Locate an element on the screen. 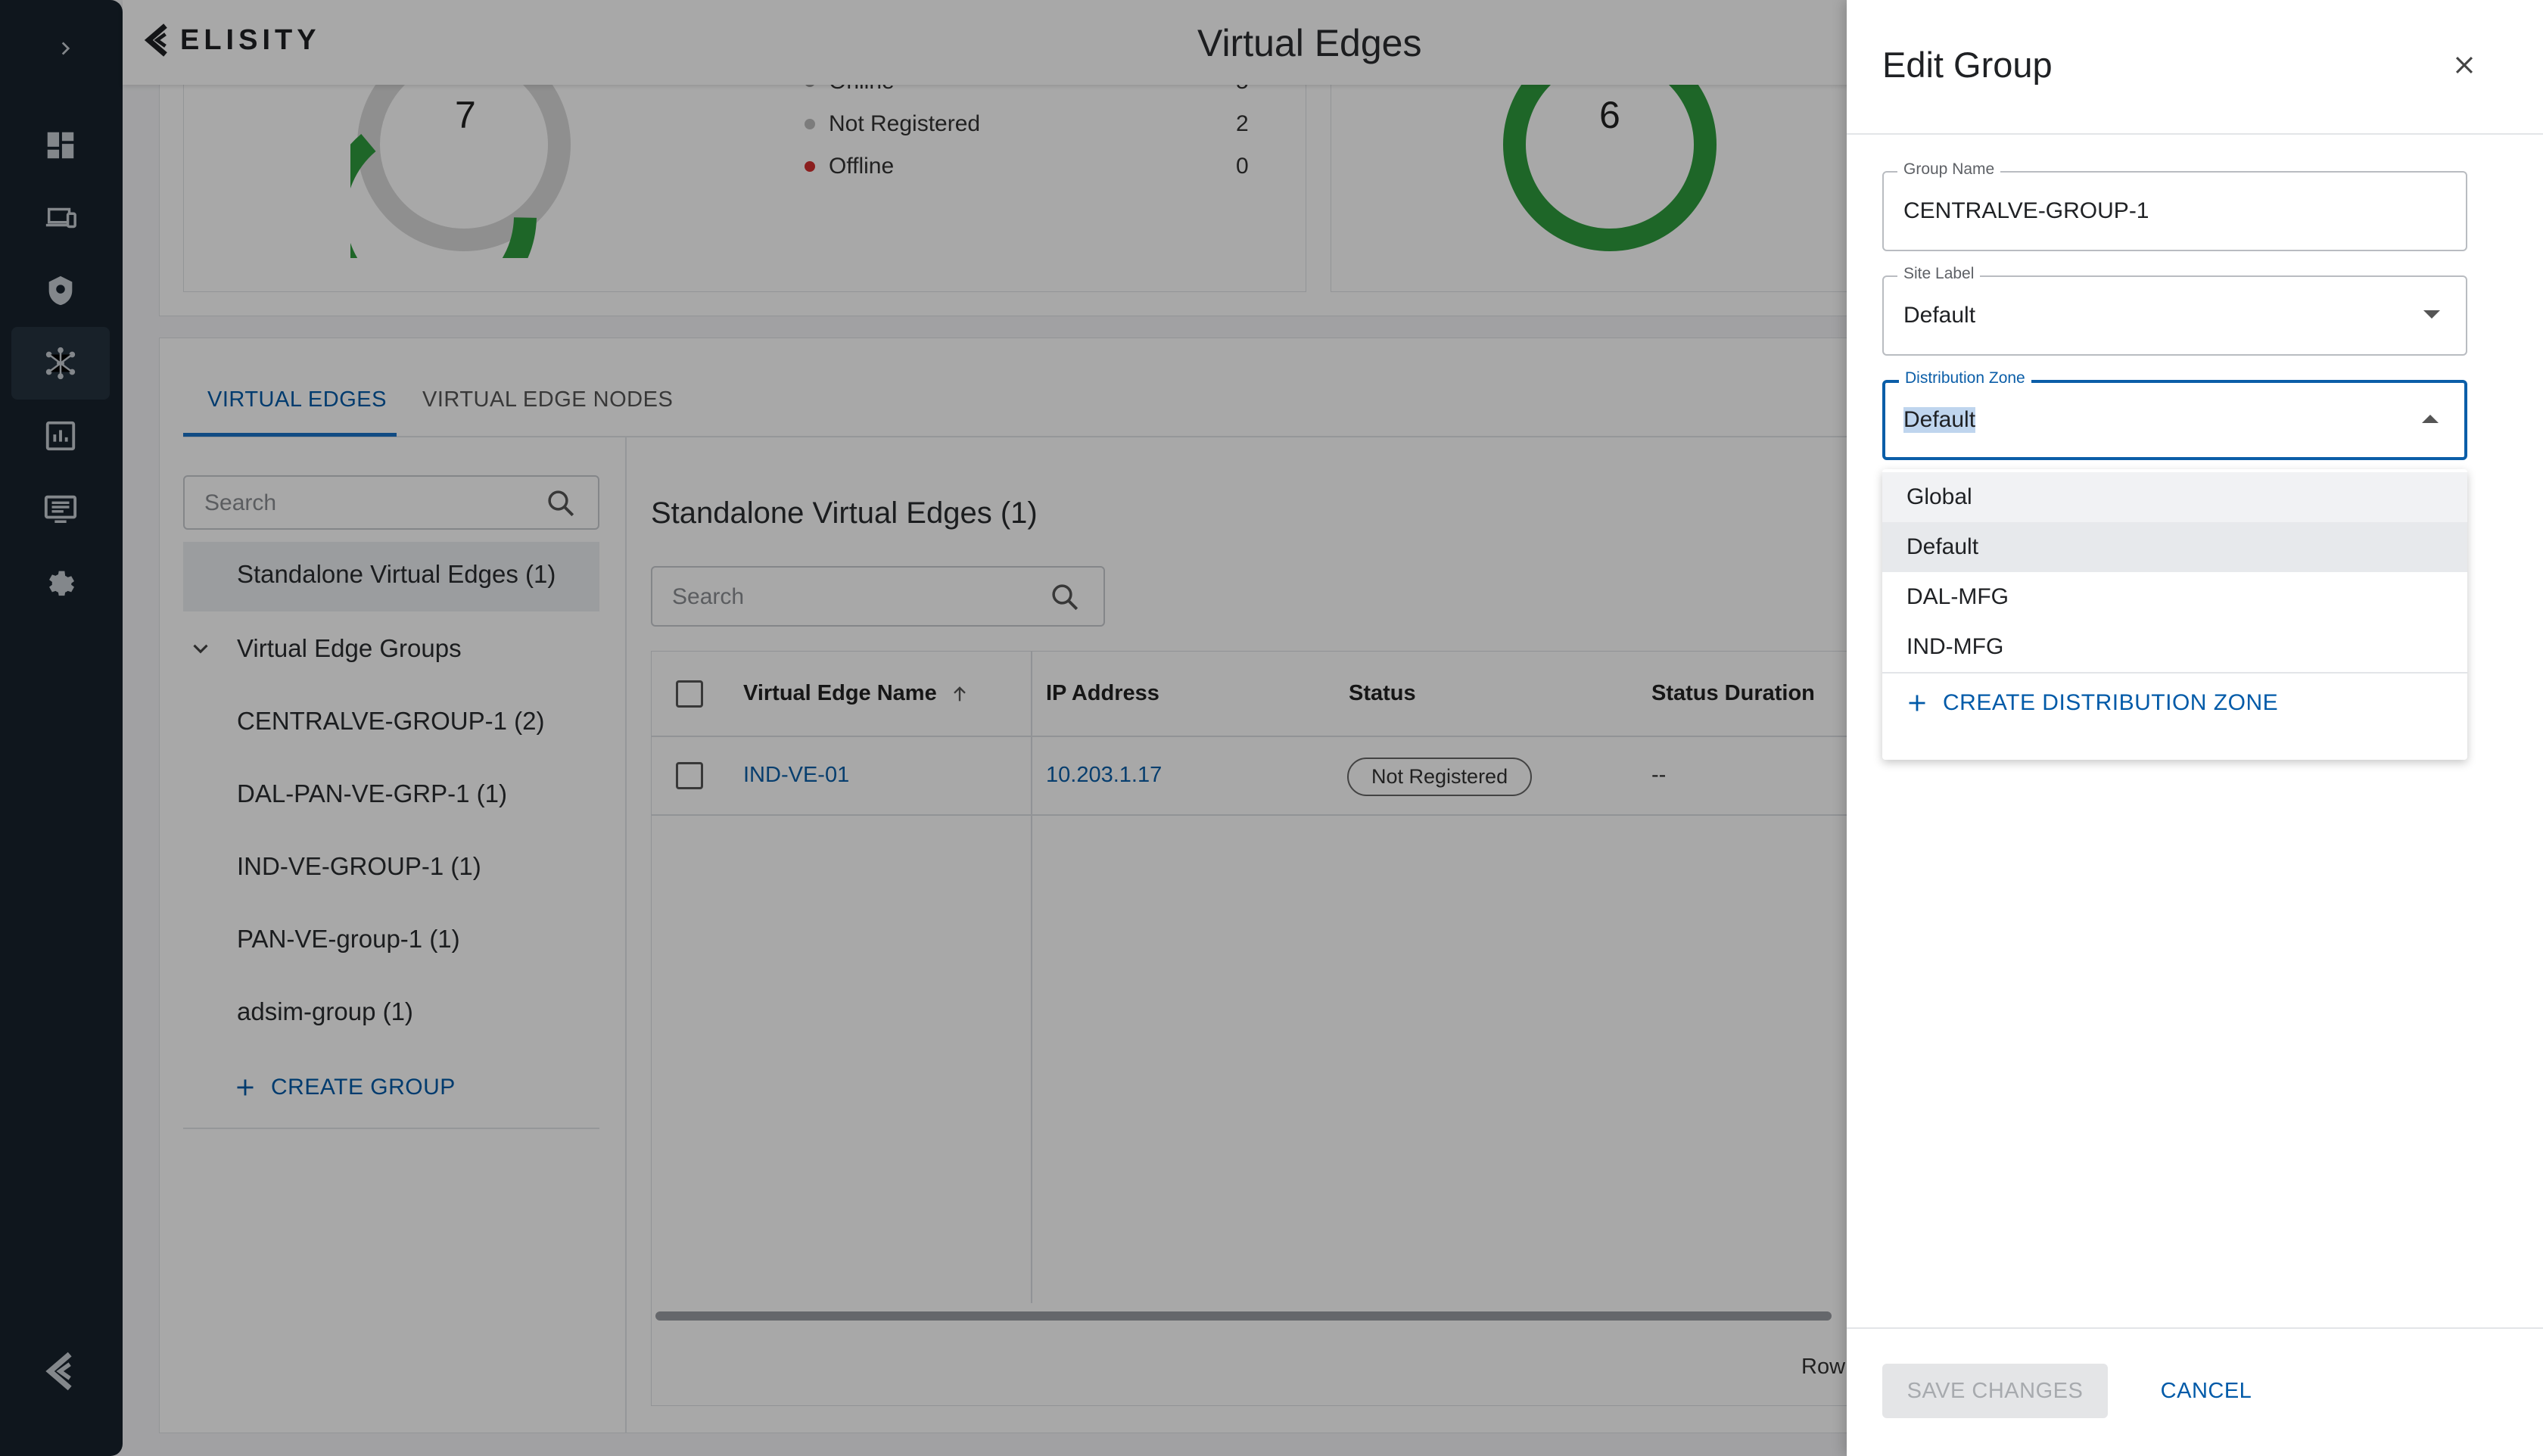 The image size is (2543, 1456). group-name-value: CENTRALVE-GROUP-1 is located at coordinates (2026, 210).